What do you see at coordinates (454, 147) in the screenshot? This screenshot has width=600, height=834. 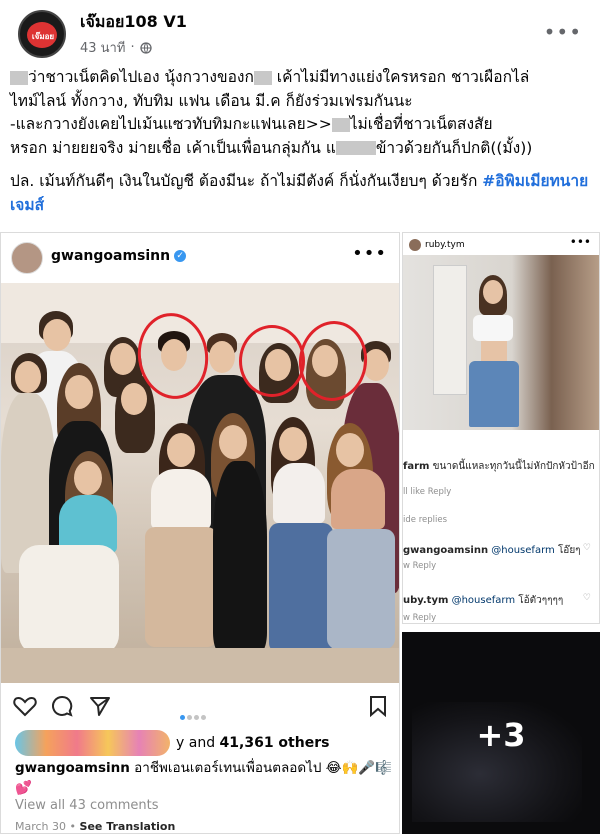 I see `text-line: ข้าวด้วยกันก็ปกติ((มั้ง))` at bounding box center [454, 147].